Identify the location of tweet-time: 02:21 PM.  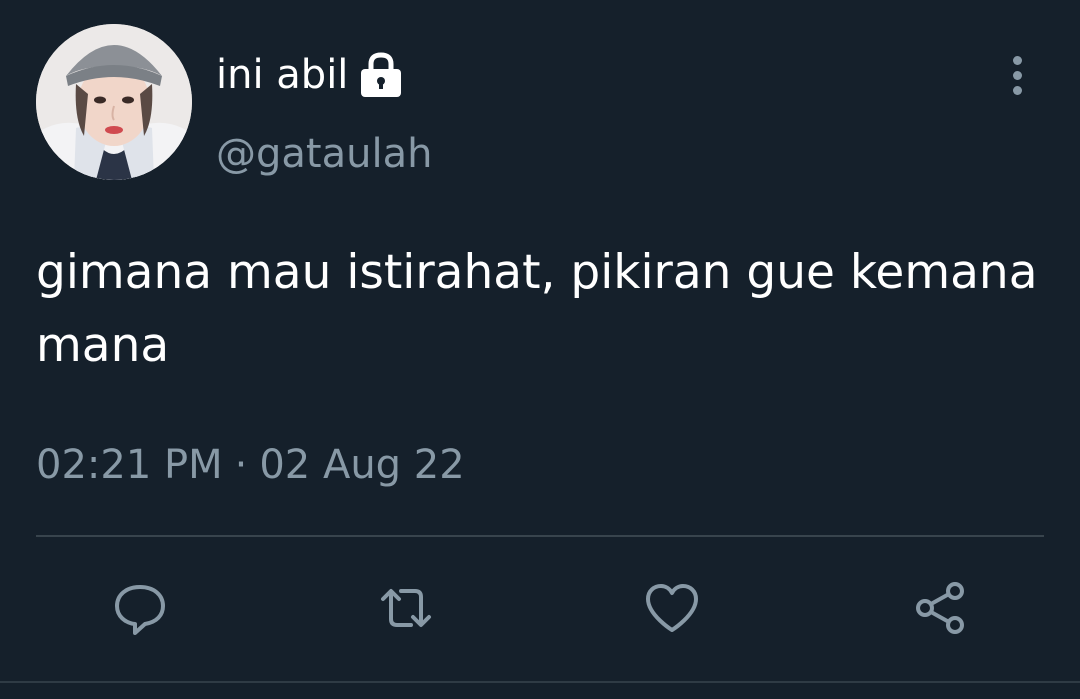
(129, 465).